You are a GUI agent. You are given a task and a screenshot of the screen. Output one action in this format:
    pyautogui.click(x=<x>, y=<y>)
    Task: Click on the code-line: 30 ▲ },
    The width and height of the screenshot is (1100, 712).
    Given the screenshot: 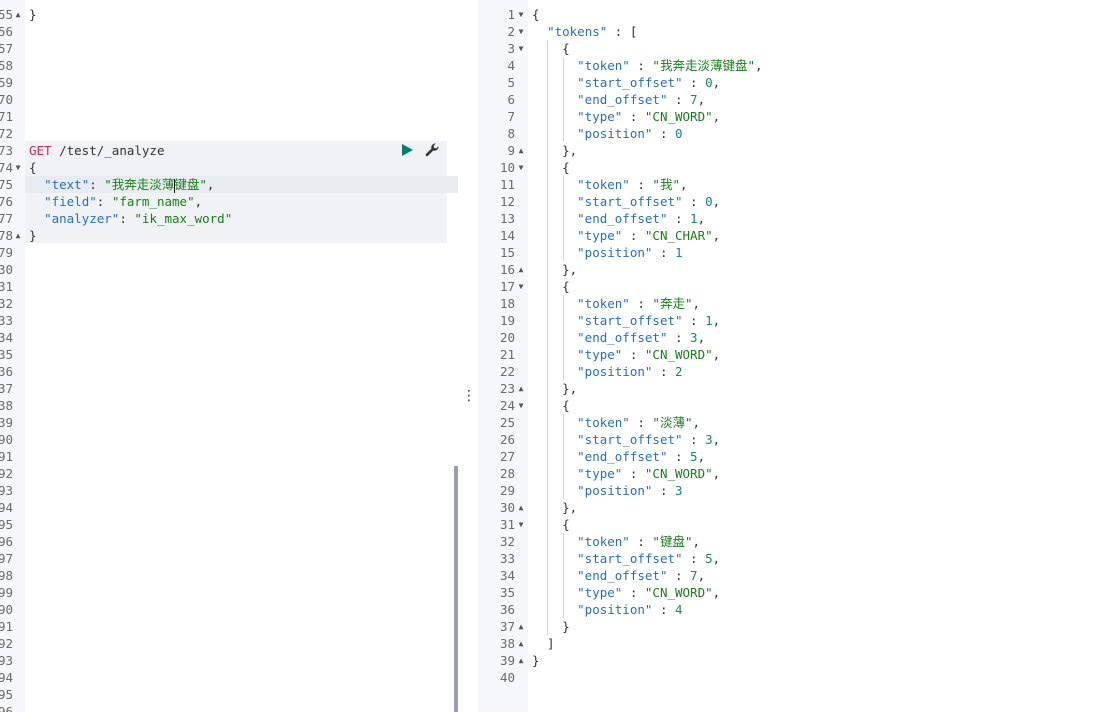 What is the action you would take?
    pyautogui.click(x=789, y=507)
    